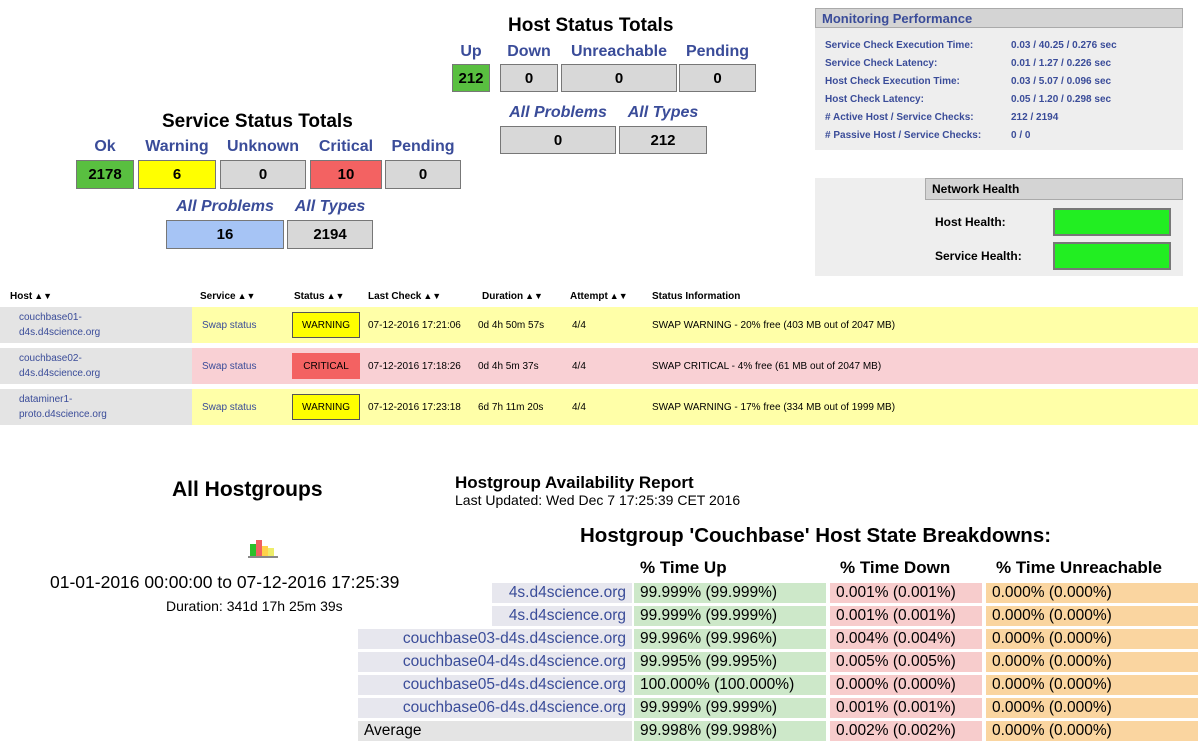 The height and width of the screenshot is (744, 1198). Describe the element at coordinates (346, 147) in the screenshot. I see `service-critical-link: Critical` at that location.